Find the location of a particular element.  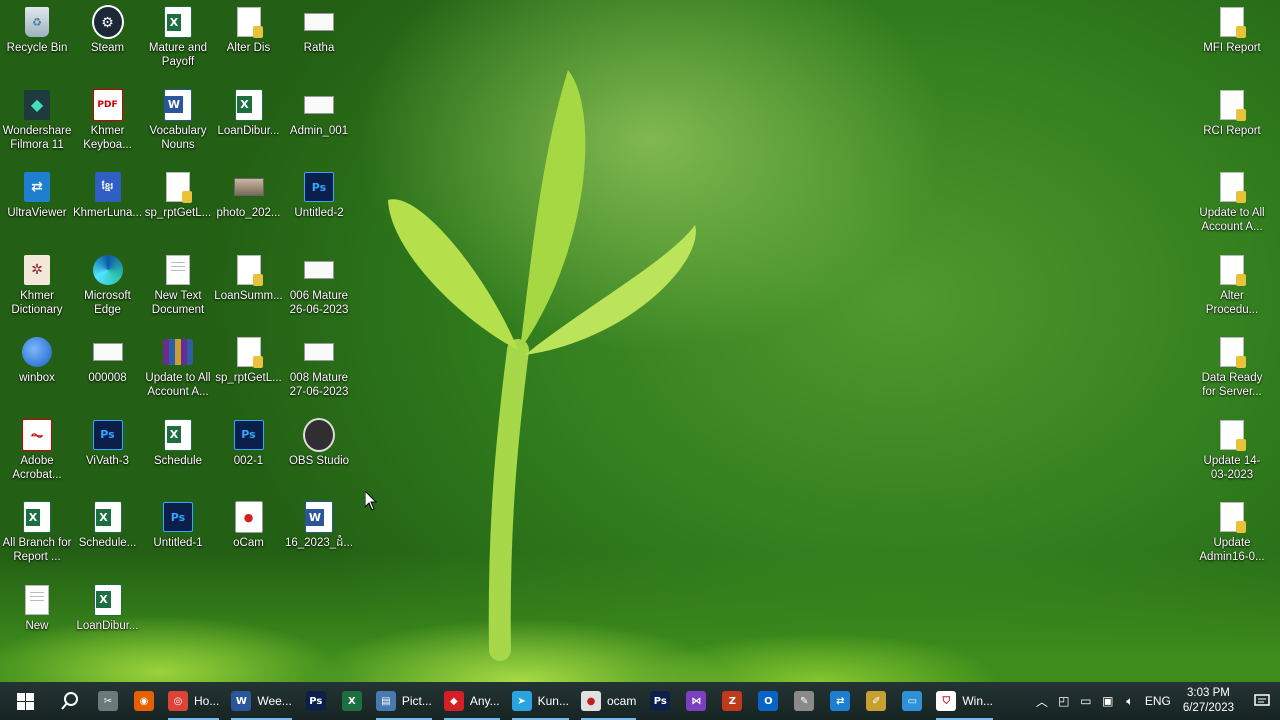

ultraviewer-icon: ⇄ is located at coordinates (840, 701).